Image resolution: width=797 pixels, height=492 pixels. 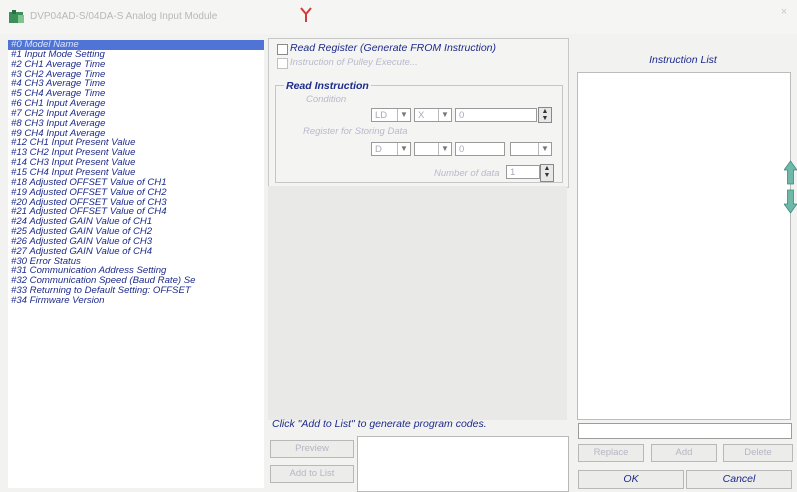 What do you see at coordinates (136, 222) in the screenshot?
I see `list-item: #24 Adjusted GAIN Value of CH1` at bounding box center [136, 222].